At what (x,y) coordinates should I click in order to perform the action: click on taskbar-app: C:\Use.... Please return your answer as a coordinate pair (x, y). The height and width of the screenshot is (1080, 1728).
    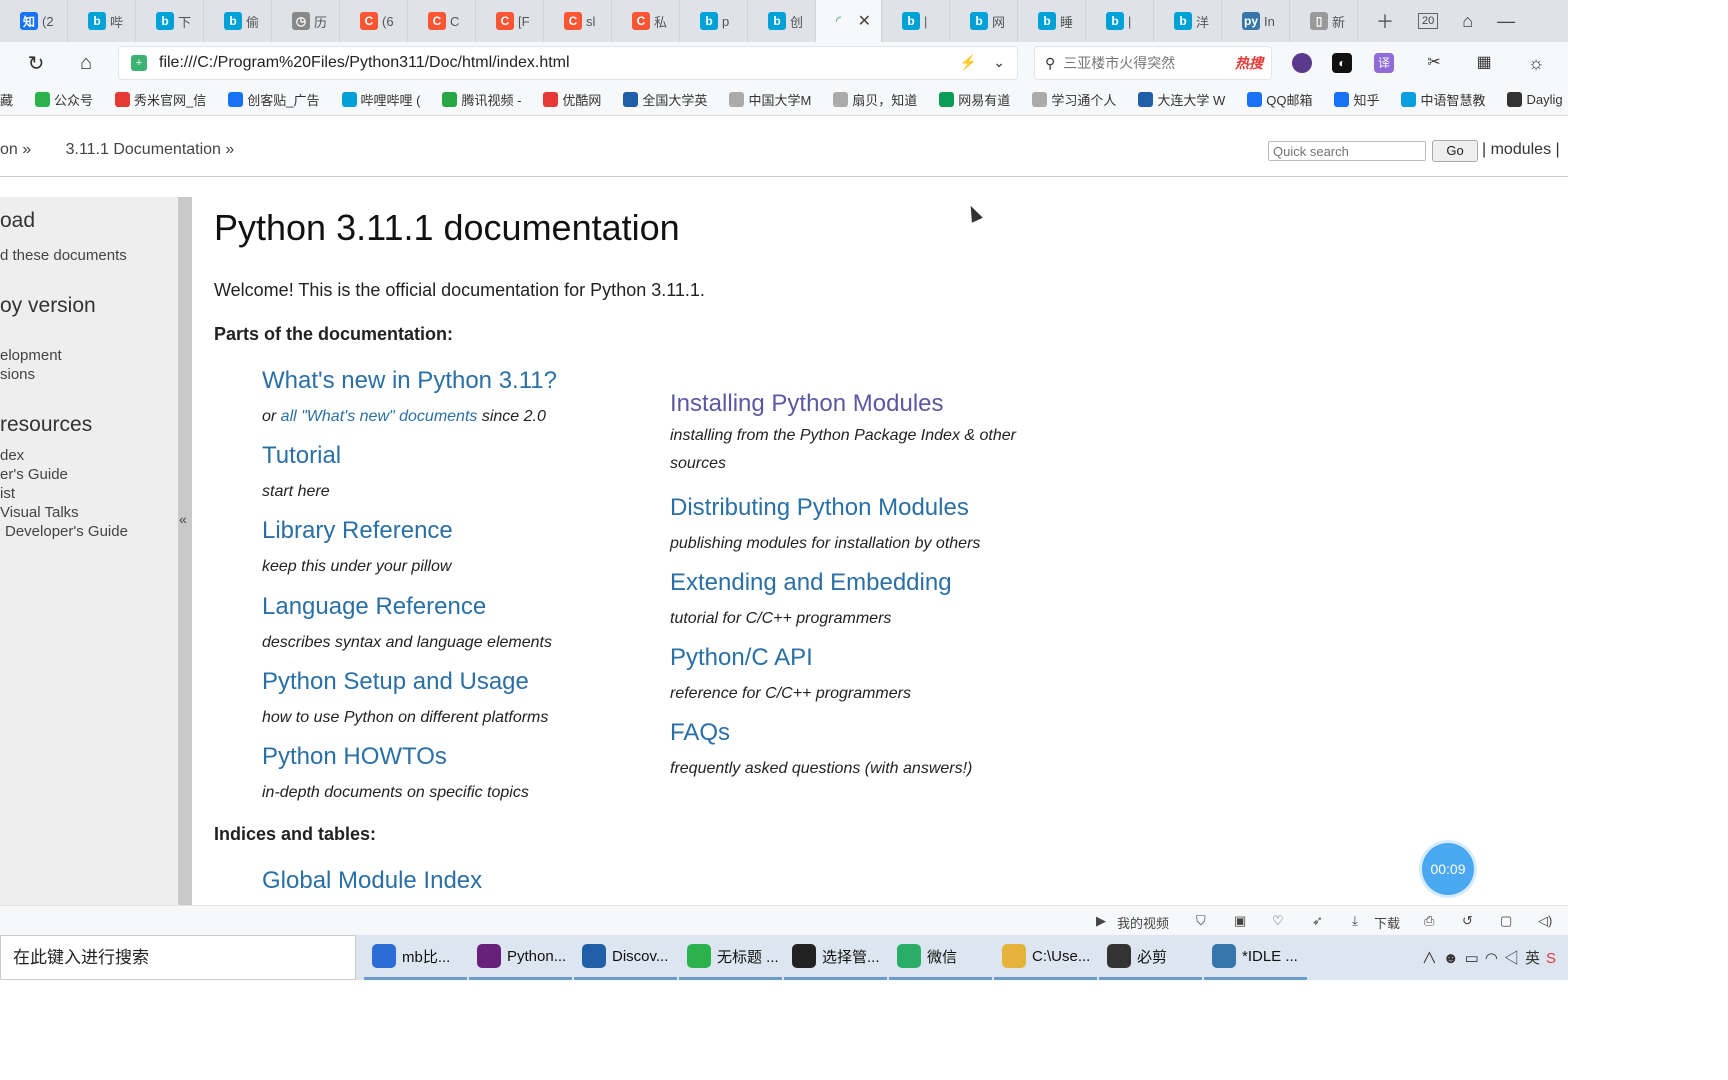
    Looking at the image, I should click on (1045, 957).